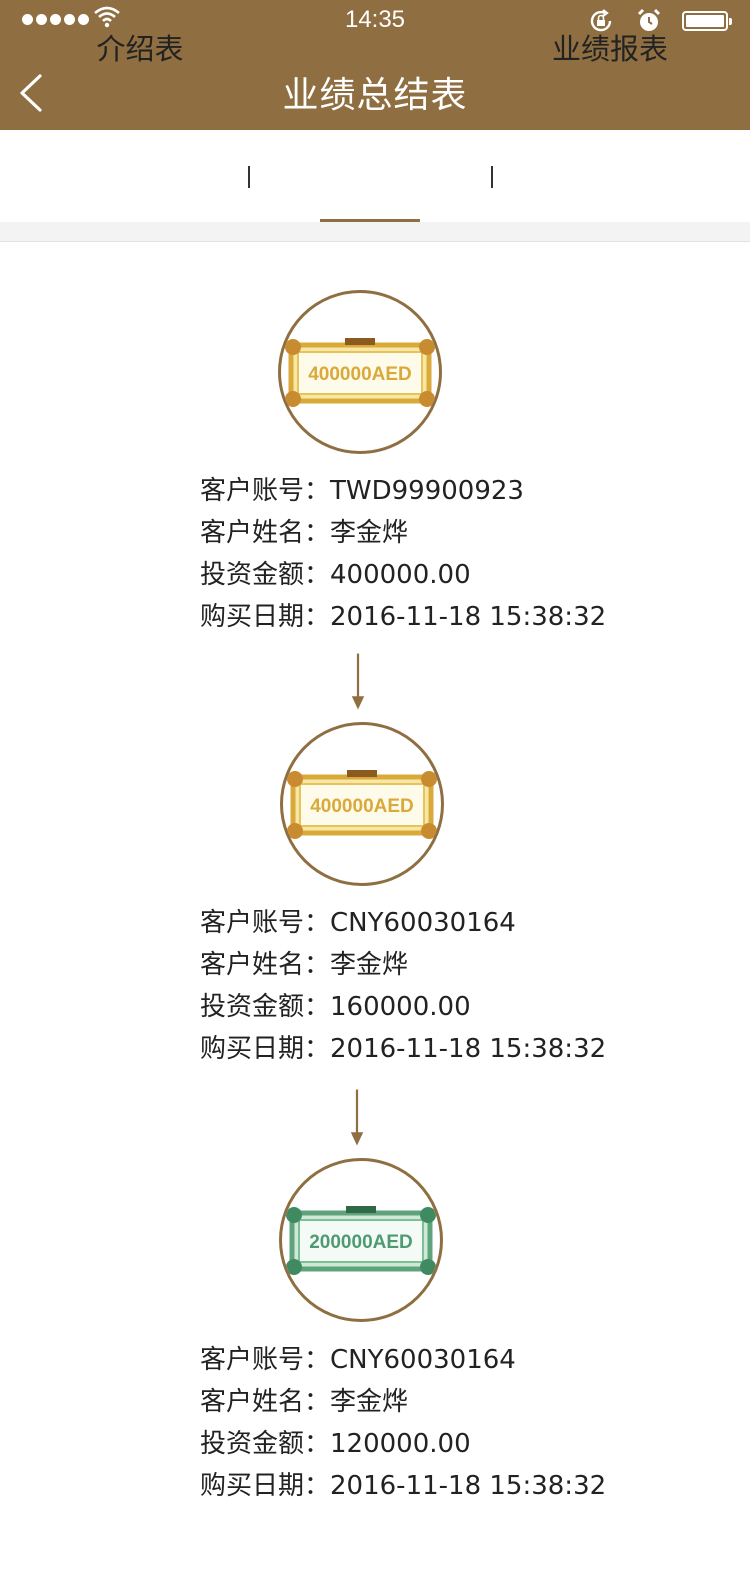 This screenshot has height=1595, width=750. What do you see at coordinates (375, 176) in the screenshot?
I see `tab-bar` at bounding box center [375, 176].